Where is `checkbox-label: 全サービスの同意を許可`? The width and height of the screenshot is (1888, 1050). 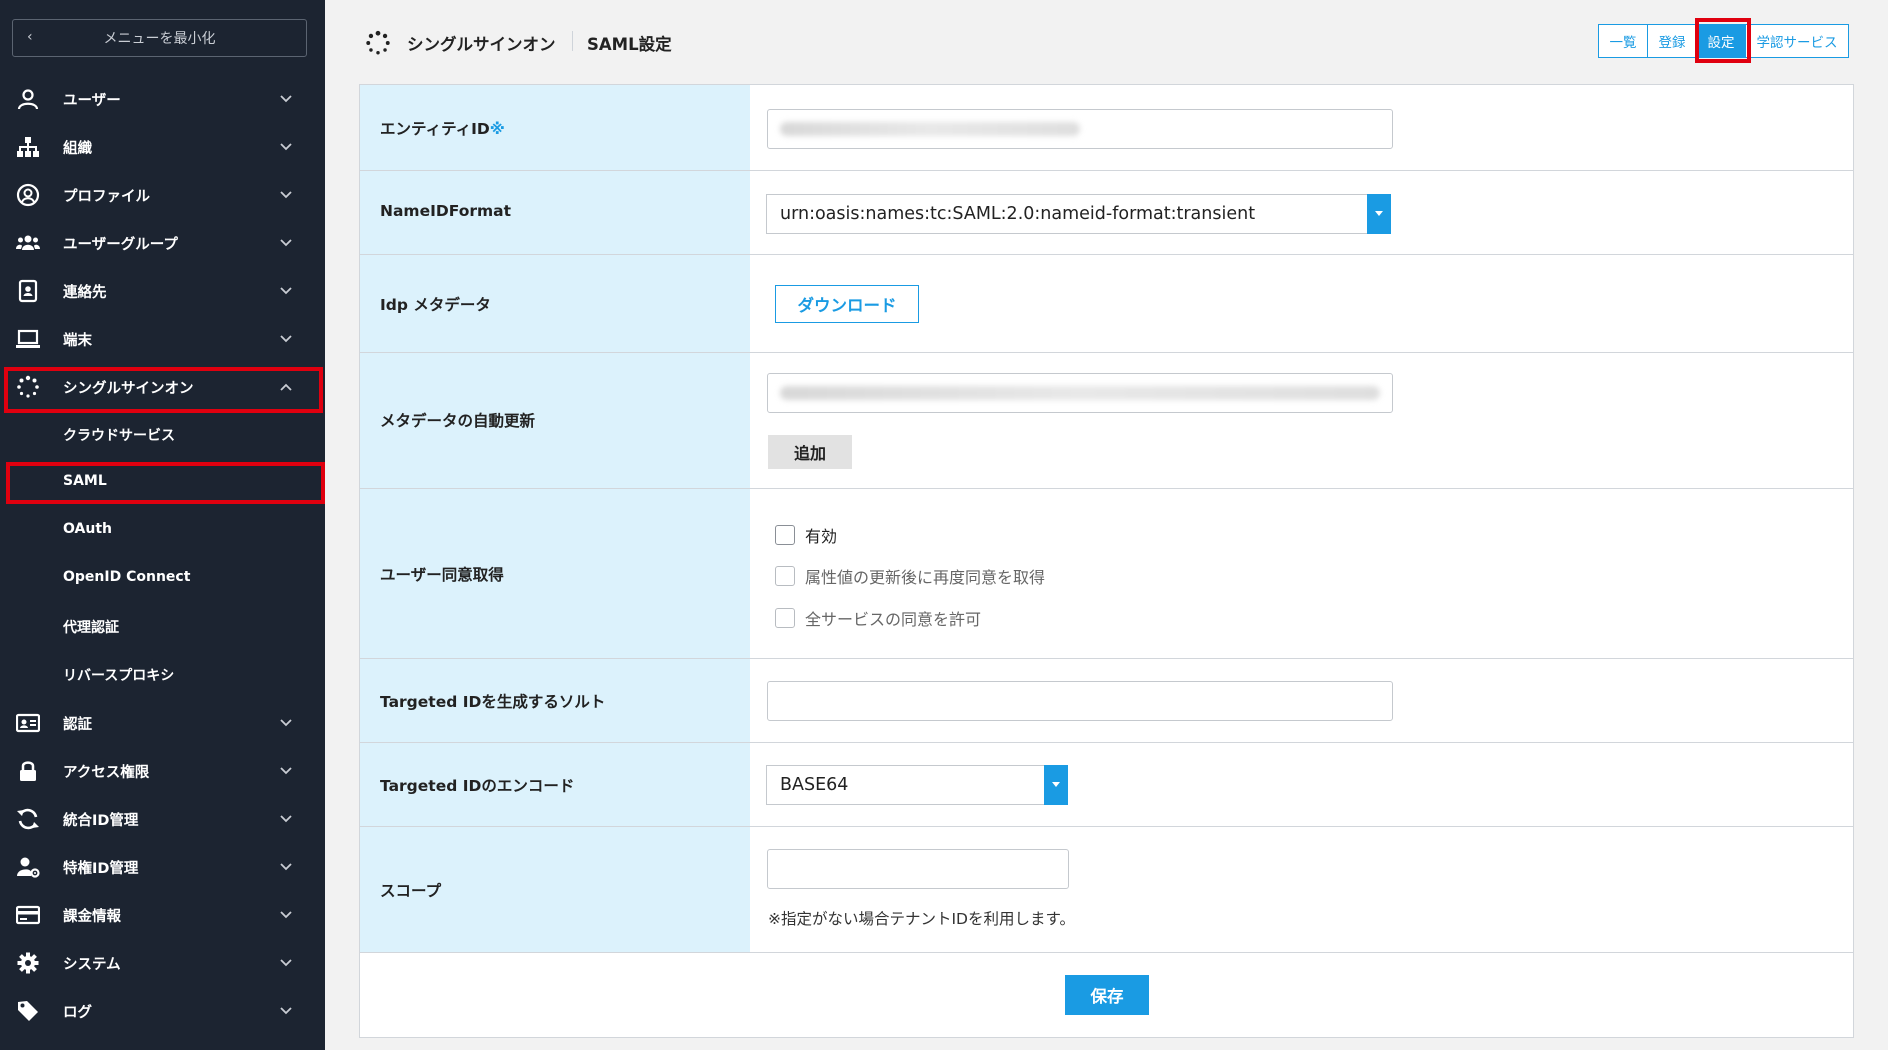
checkbox-label: 全サービスの同意を許可 is located at coordinates (893, 619).